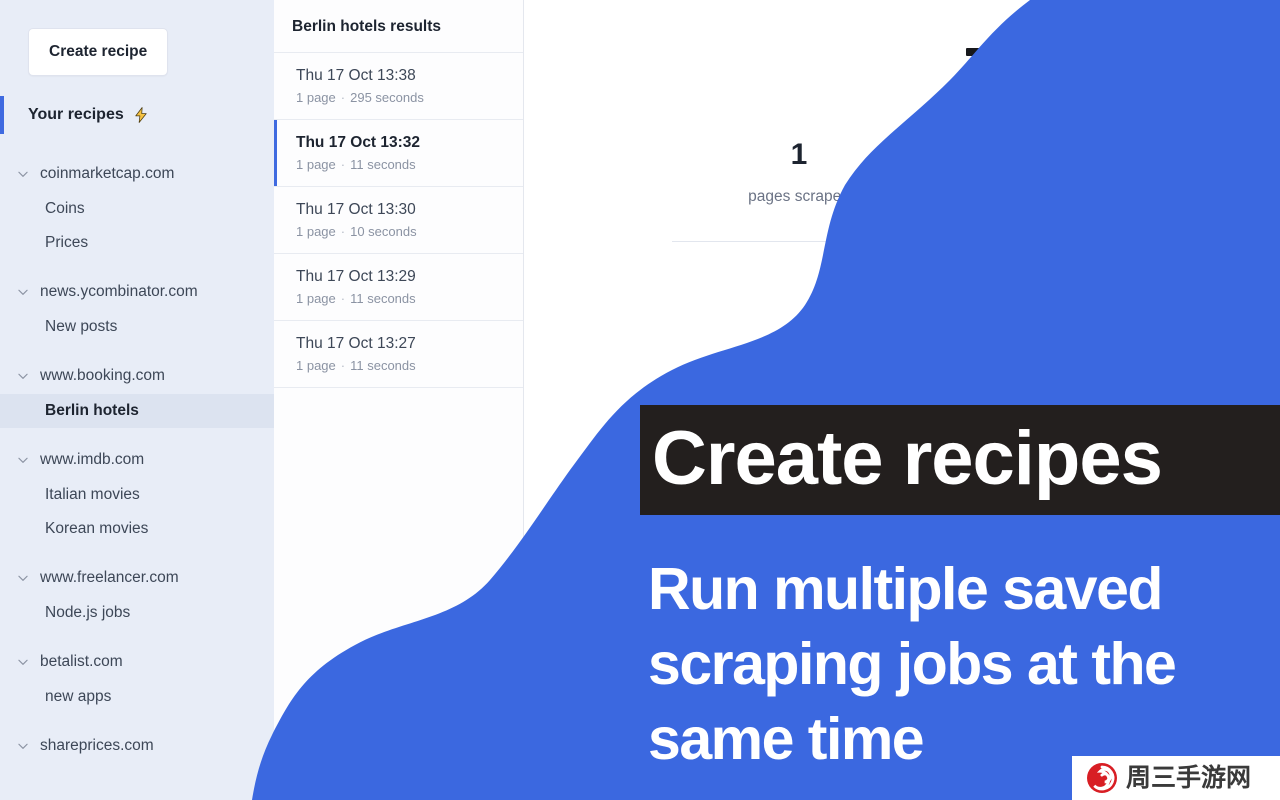 The width and height of the screenshot is (1280, 800). Describe the element at coordinates (398, 86) in the screenshot. I see `result-item: Thu 17 Oct 13:38 1 page · 295 seconds` at that location.